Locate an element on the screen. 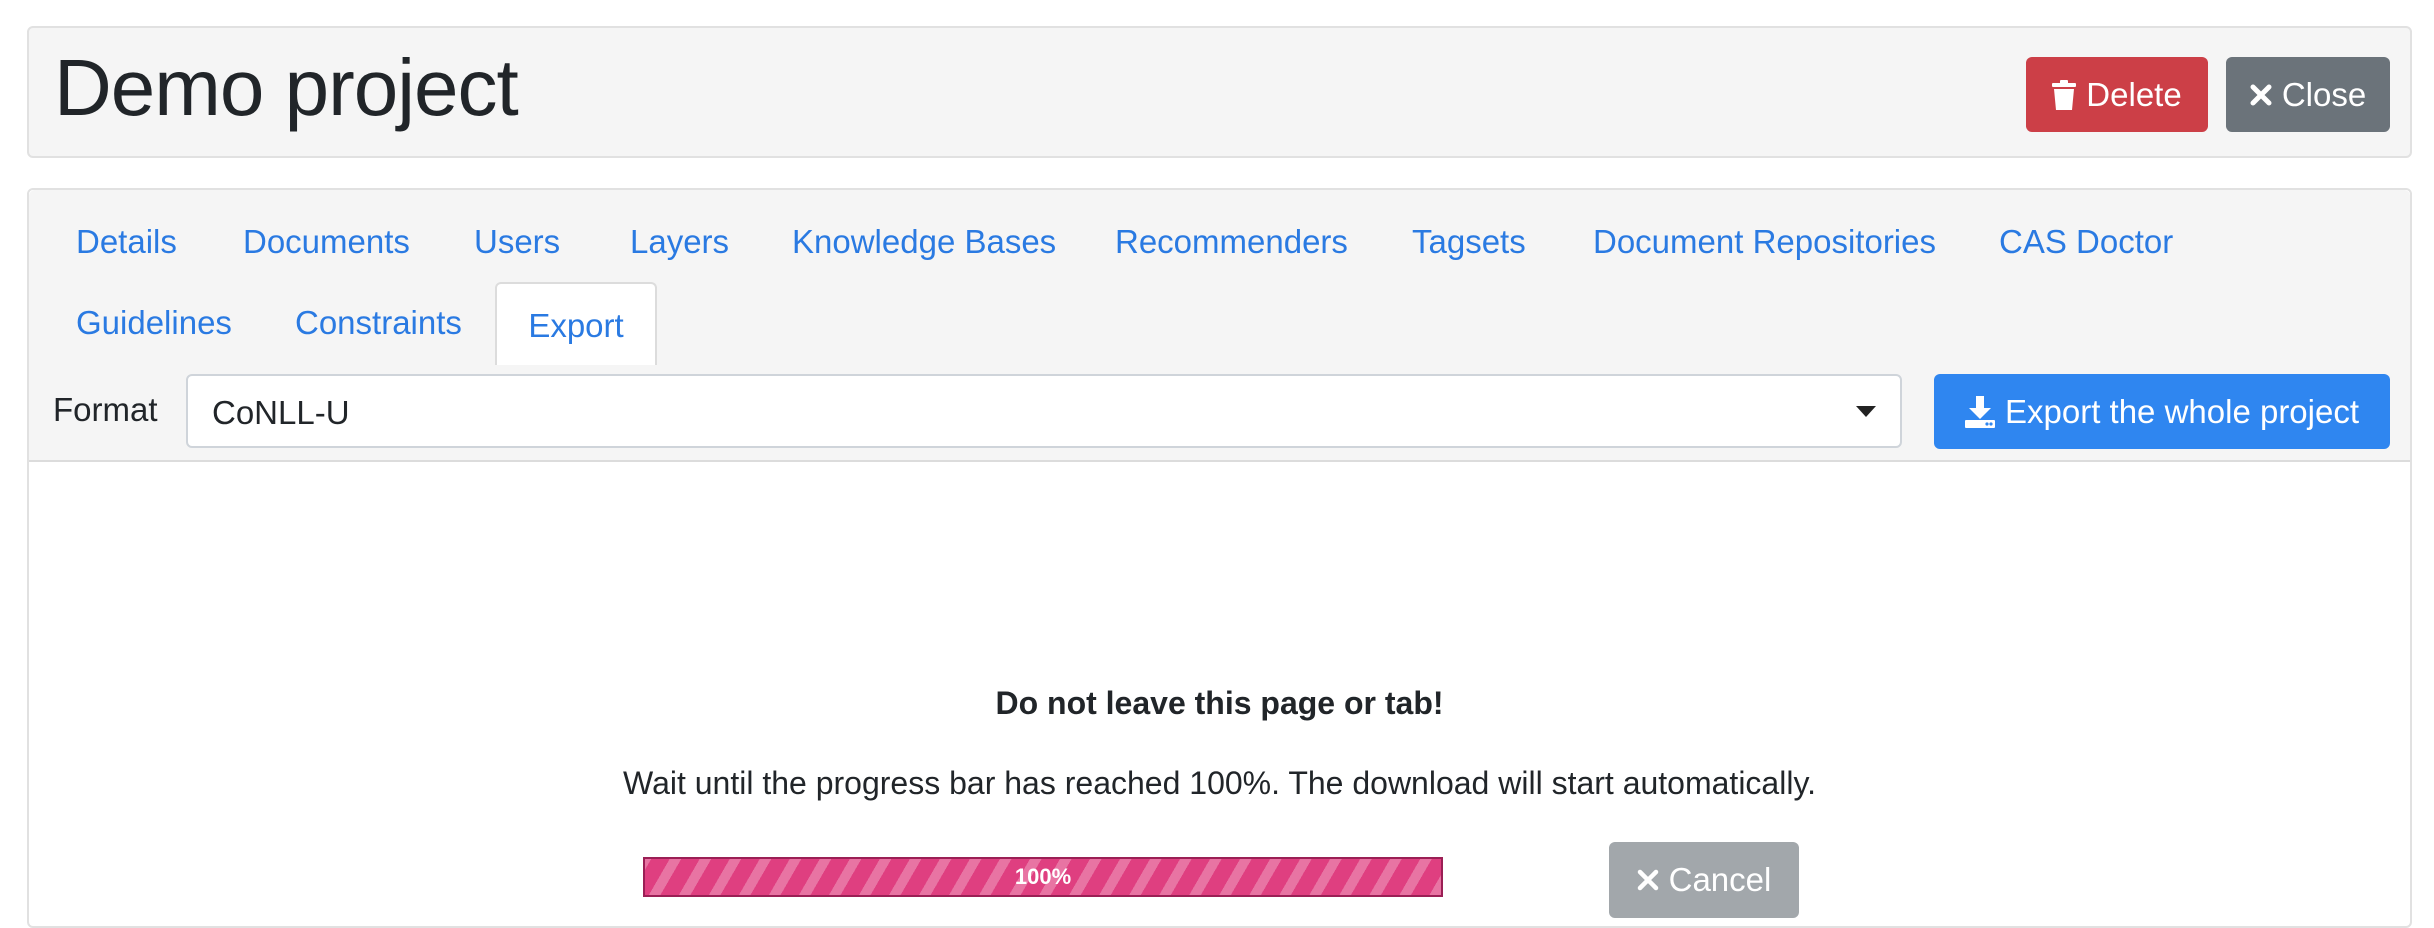 The width and height of the screenshot is (2434, 928). tab-export: Export is located at coordinates (576, 324).